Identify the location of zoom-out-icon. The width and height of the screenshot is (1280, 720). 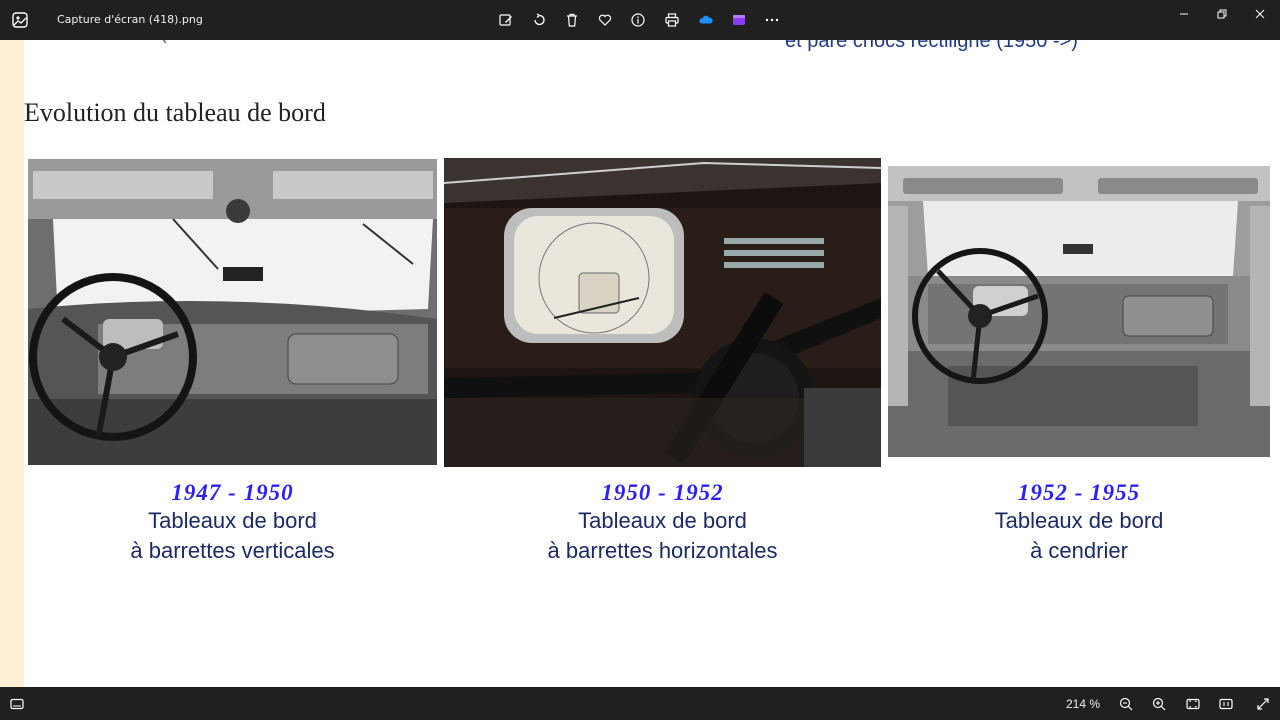
(1126, 704).